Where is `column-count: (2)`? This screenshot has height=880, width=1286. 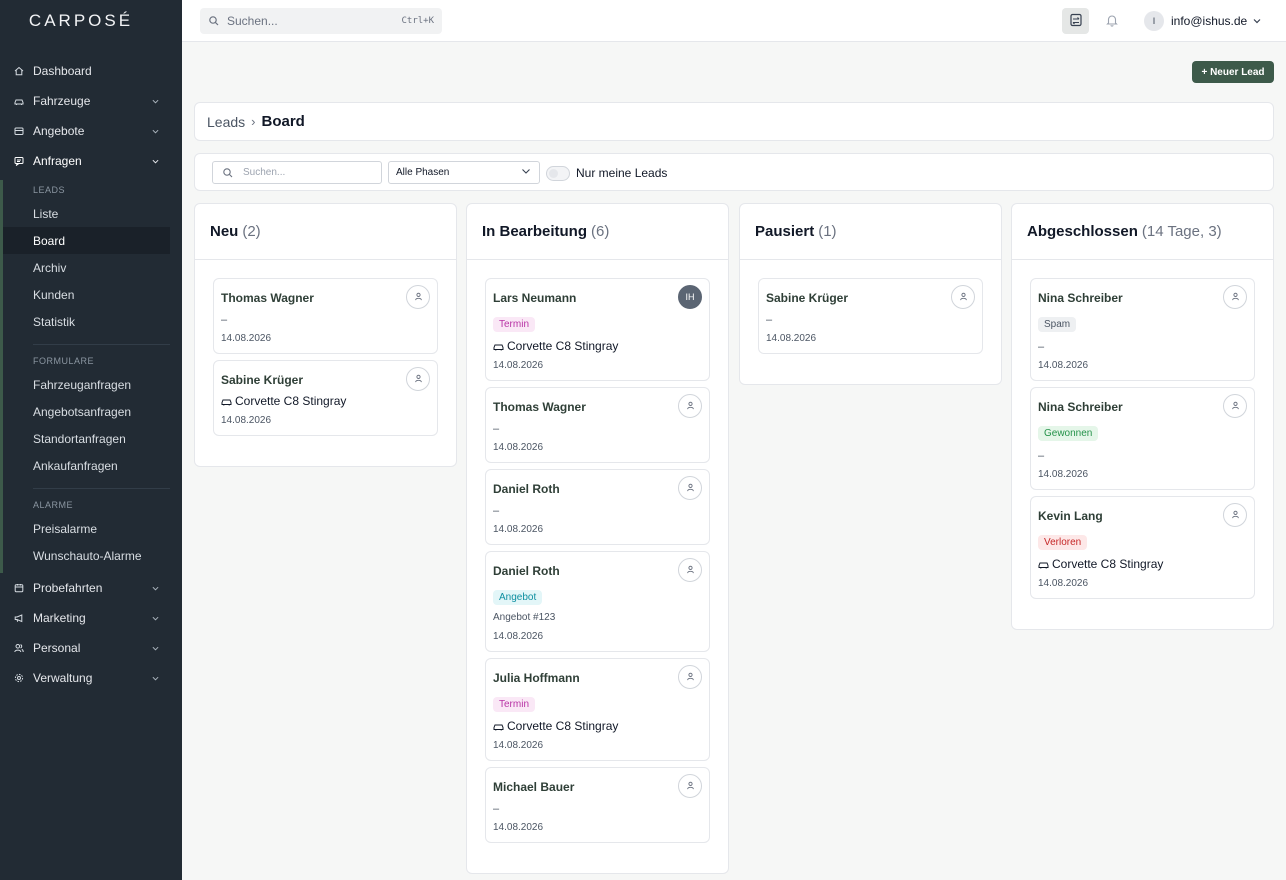
column-count: (2) is located at coordinates (251, 231).